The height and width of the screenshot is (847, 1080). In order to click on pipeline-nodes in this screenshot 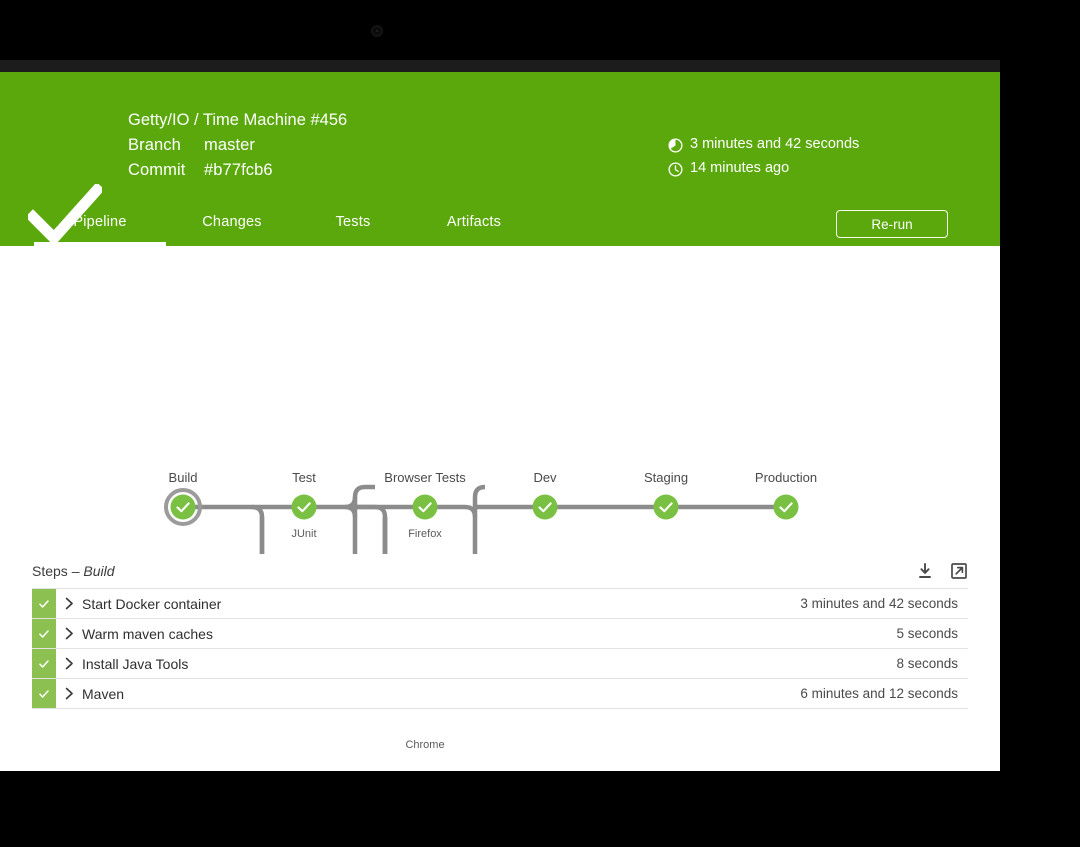, I will do `click(481, 507)`.